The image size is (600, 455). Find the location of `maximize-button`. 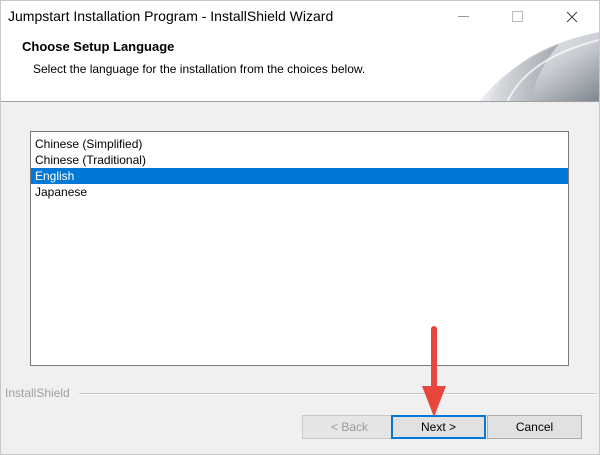

maximize-button is located at coordinates (517, 16).